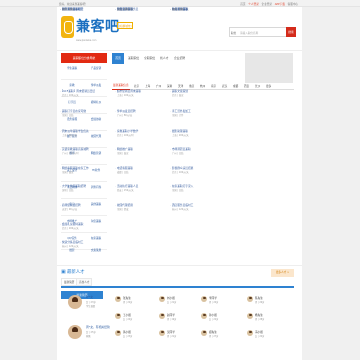 The height and width of the screenshot is (360, 360). I want to click on resume-meta: 男 | 19岁, so click(172, 319).